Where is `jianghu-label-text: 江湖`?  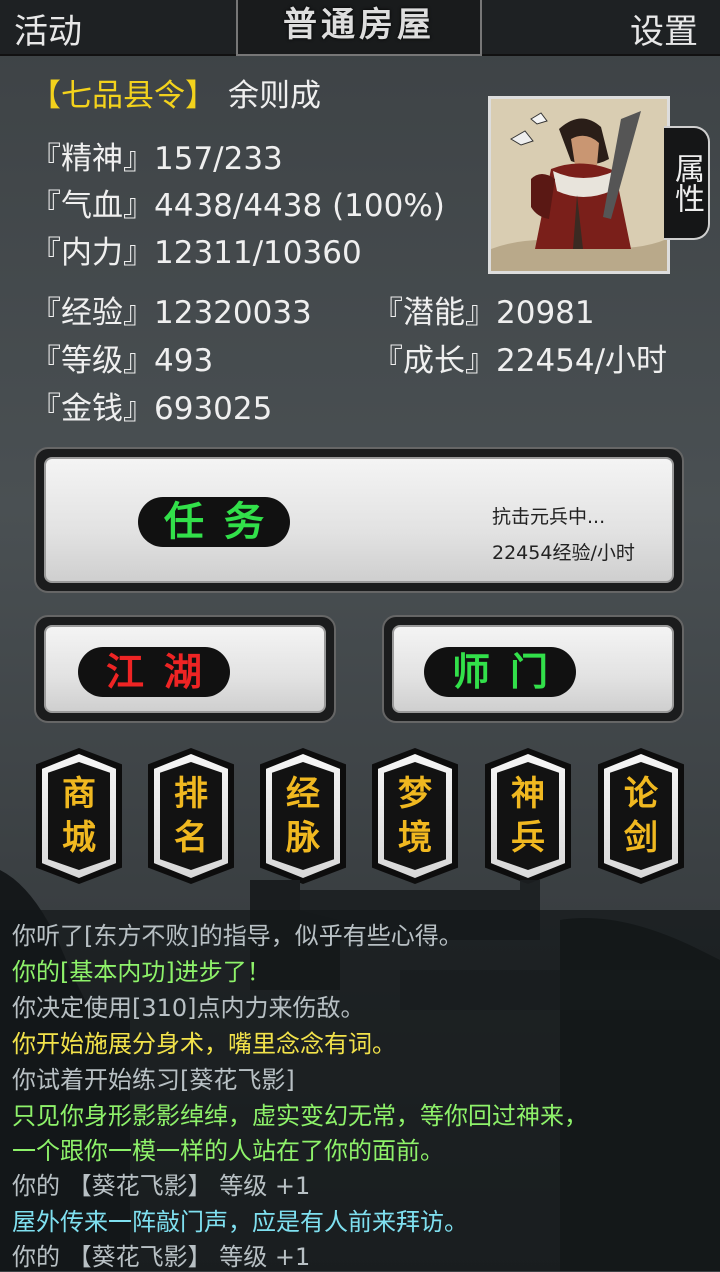
jianghu-label-text: 江湖 is located at coordinates (163, 671).